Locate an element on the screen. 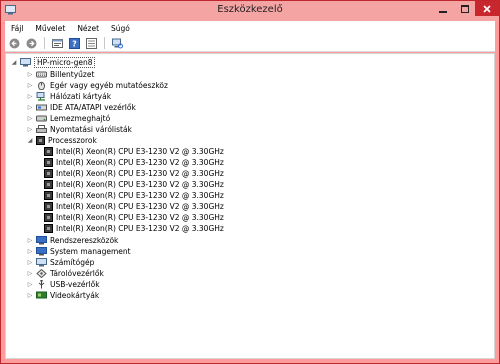 The width and height of the screenshot is (500, 364). tree-category: ▷ Egér vagy egyéb mutatóeszköz is located at coordinates (97, 85).